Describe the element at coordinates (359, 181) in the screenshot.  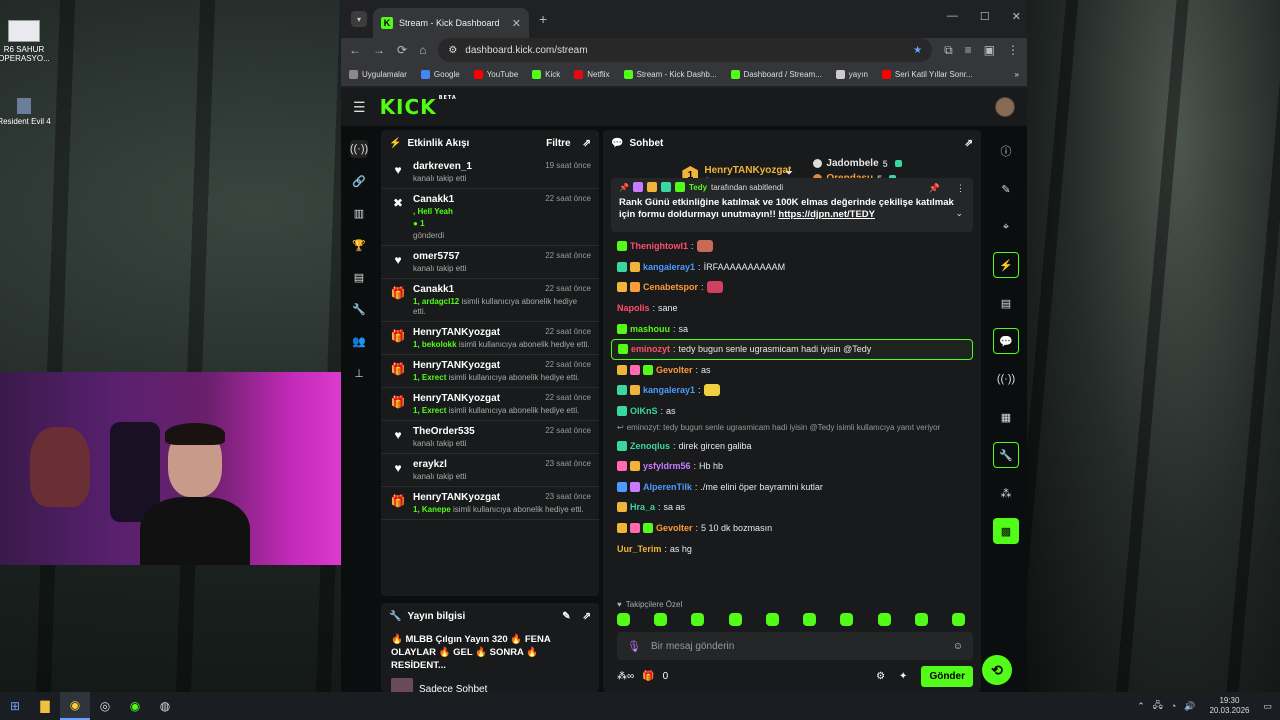
I see `link-icon: 🔗` at that location.